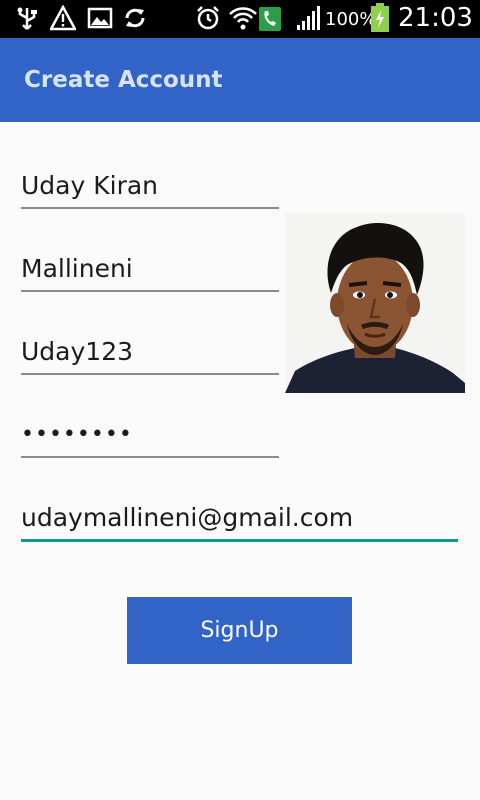 The image size is (480, 800). I want to click on email-value: udaymallineni@gmail.com, so click(187, 517).